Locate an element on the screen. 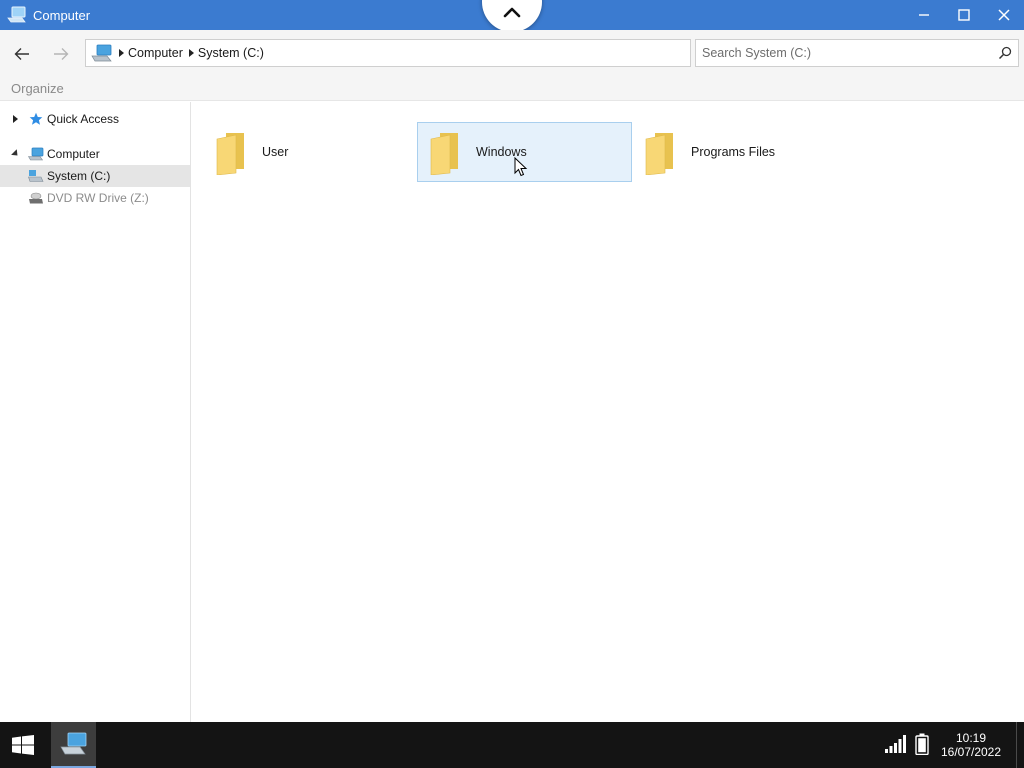 The height and width of the screenshot is (768, 1024). folder-label: Programs Files is located at coordinates (733, 152).